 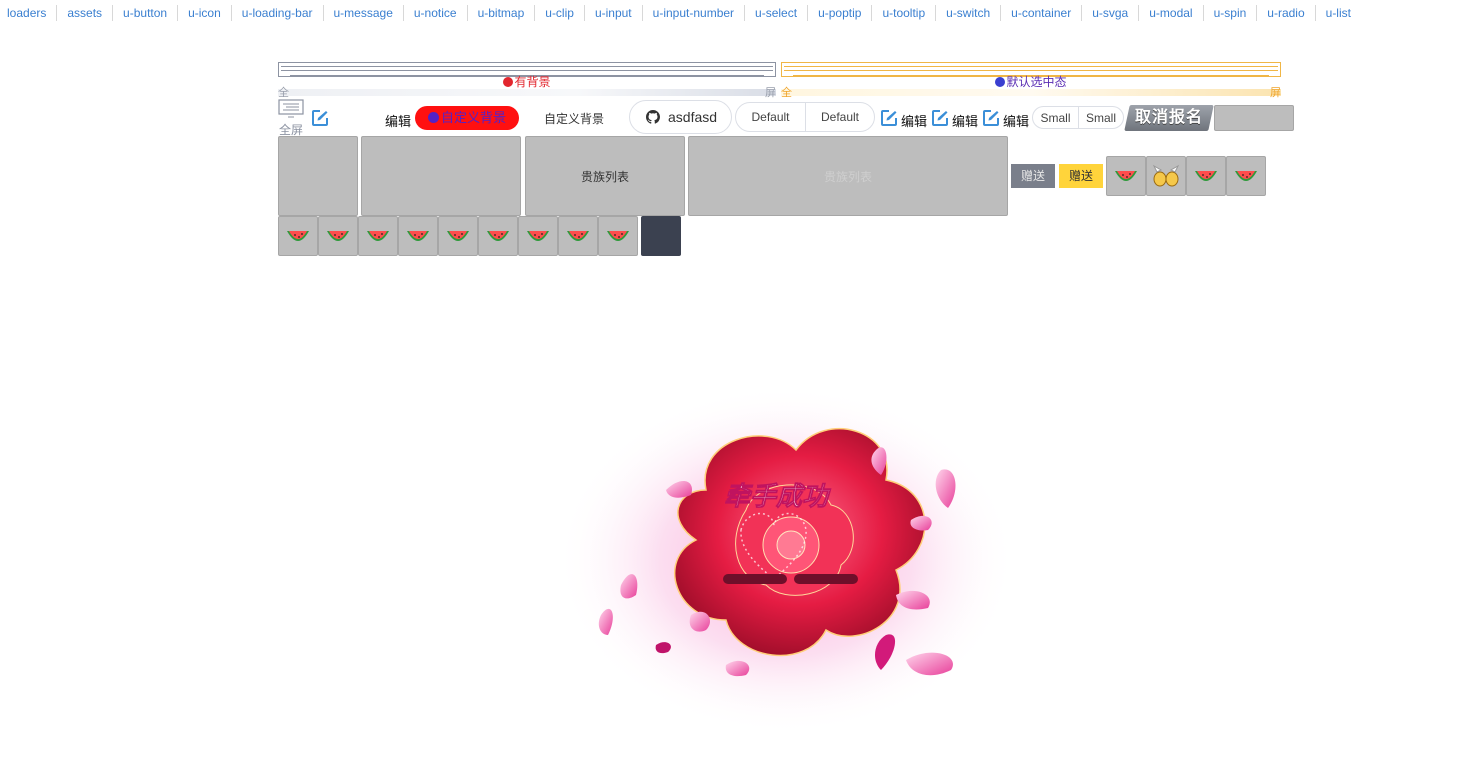 What do you see at coordinates (362, 13) in the screenshot?
I see `nav-link-u-message: u-message` at bounding box center [362, 13].